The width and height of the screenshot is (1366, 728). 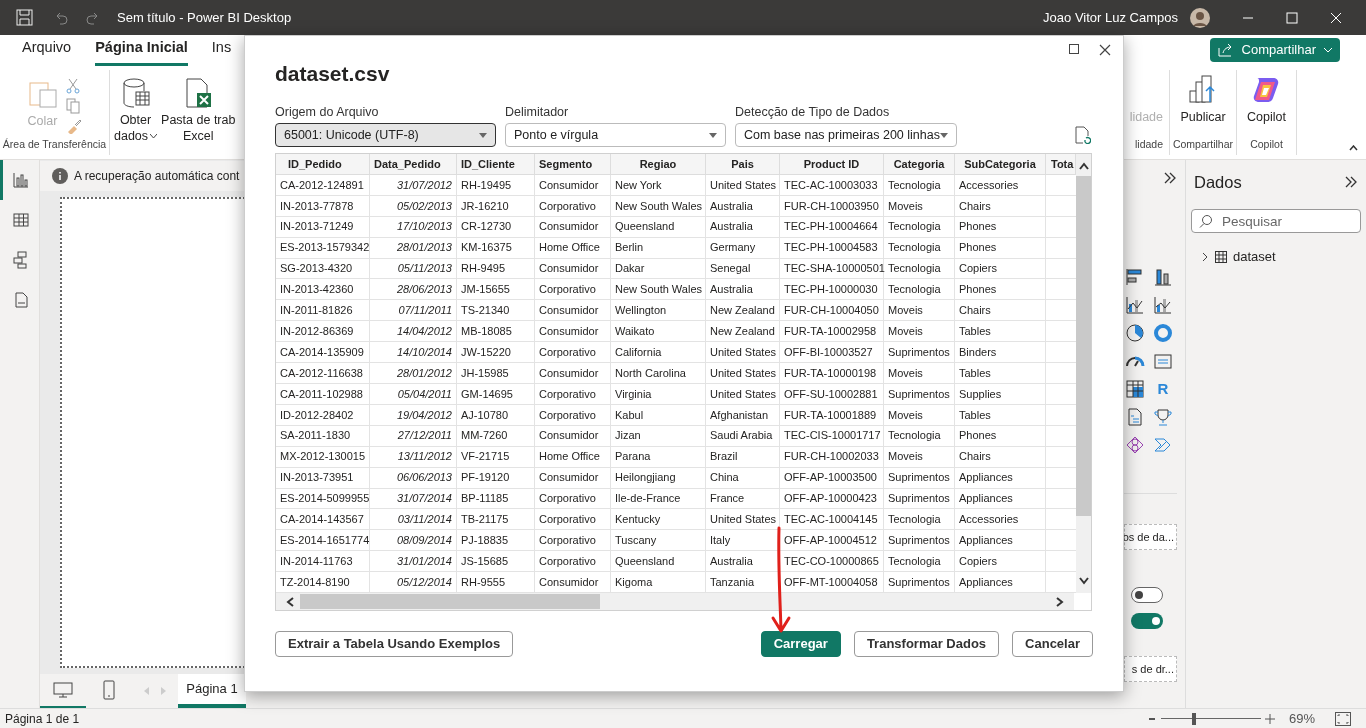 I want to click on field-label: Detecção de Tipo de Dados, so click(x=813, y=112).